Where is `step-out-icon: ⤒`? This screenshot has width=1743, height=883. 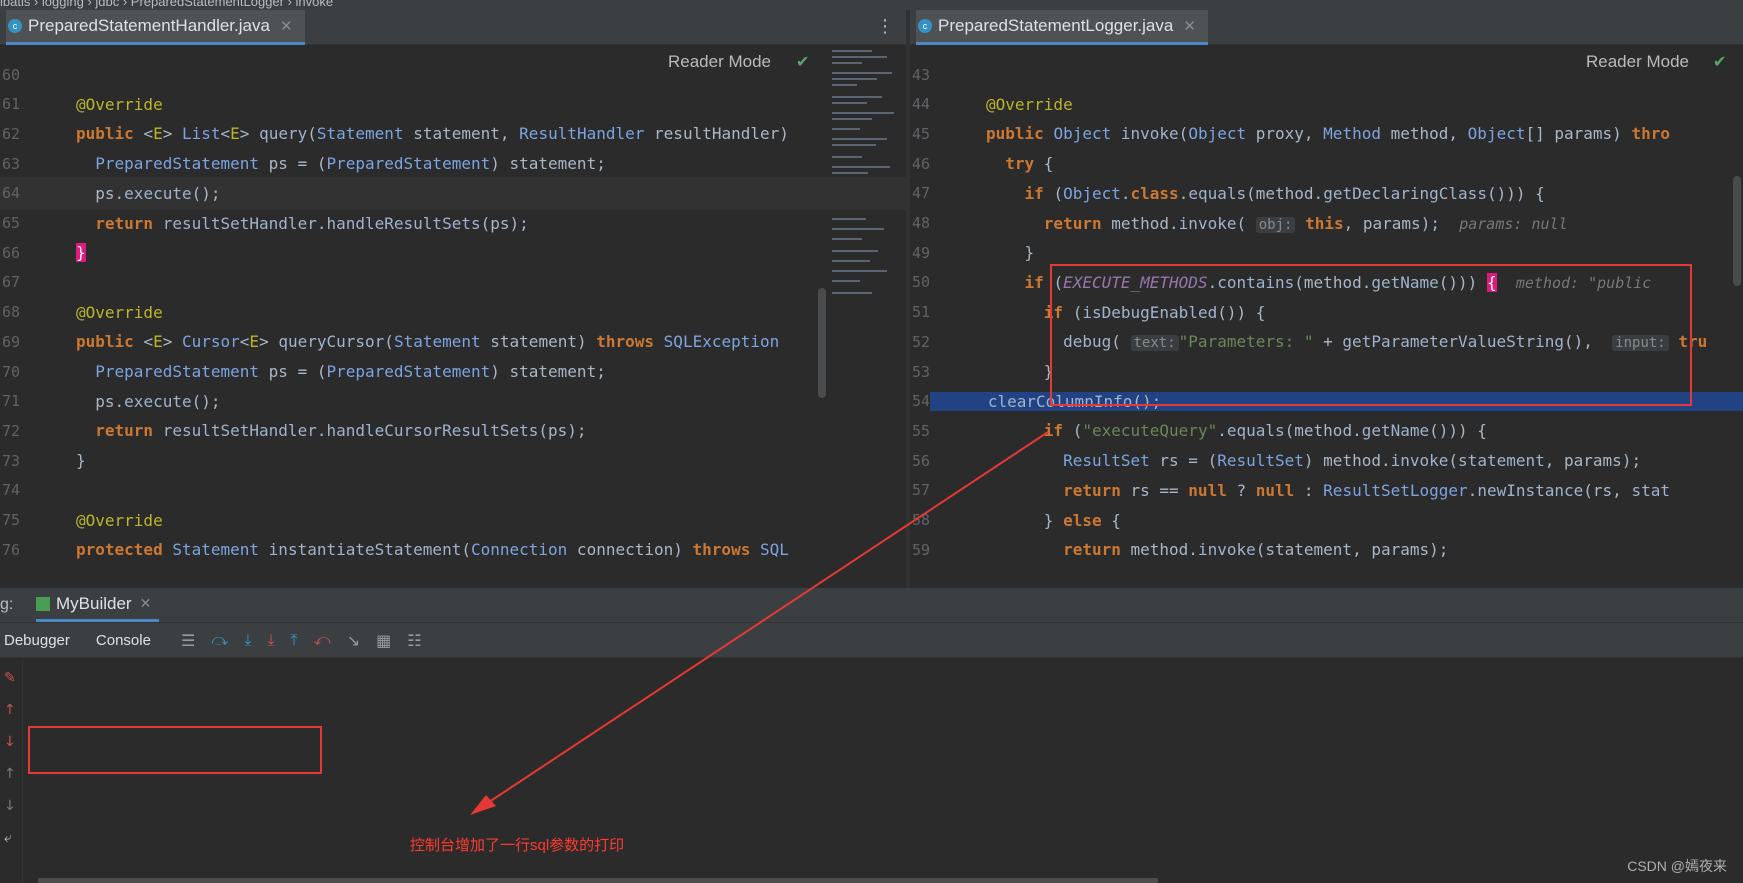 step-out-icon: ⤒ is located at coordinates (294, 640).